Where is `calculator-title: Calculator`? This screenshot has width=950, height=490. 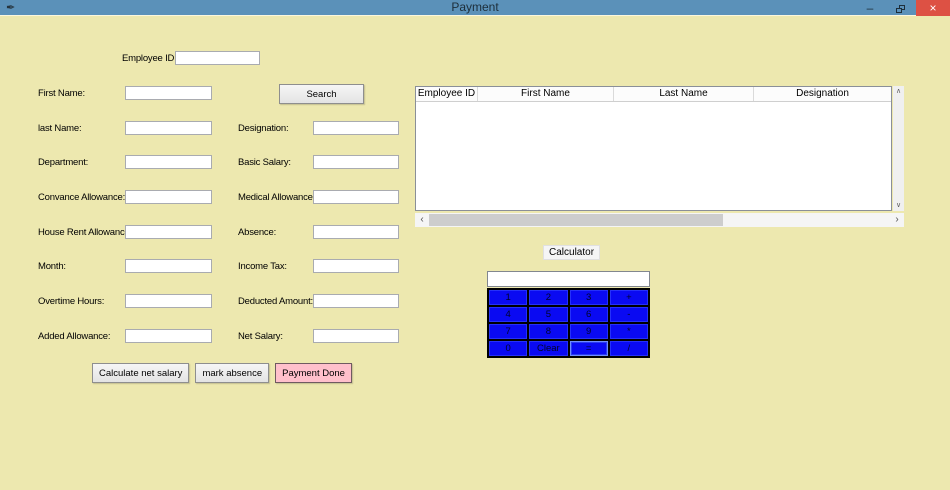
calculator-title: Calculator is located at coordinates (572, 252).